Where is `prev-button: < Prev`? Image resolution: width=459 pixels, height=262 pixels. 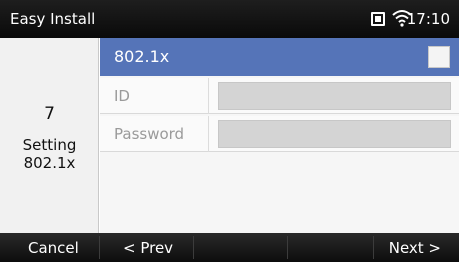 prev-button: < Prev is located at coordinates (148, 248).